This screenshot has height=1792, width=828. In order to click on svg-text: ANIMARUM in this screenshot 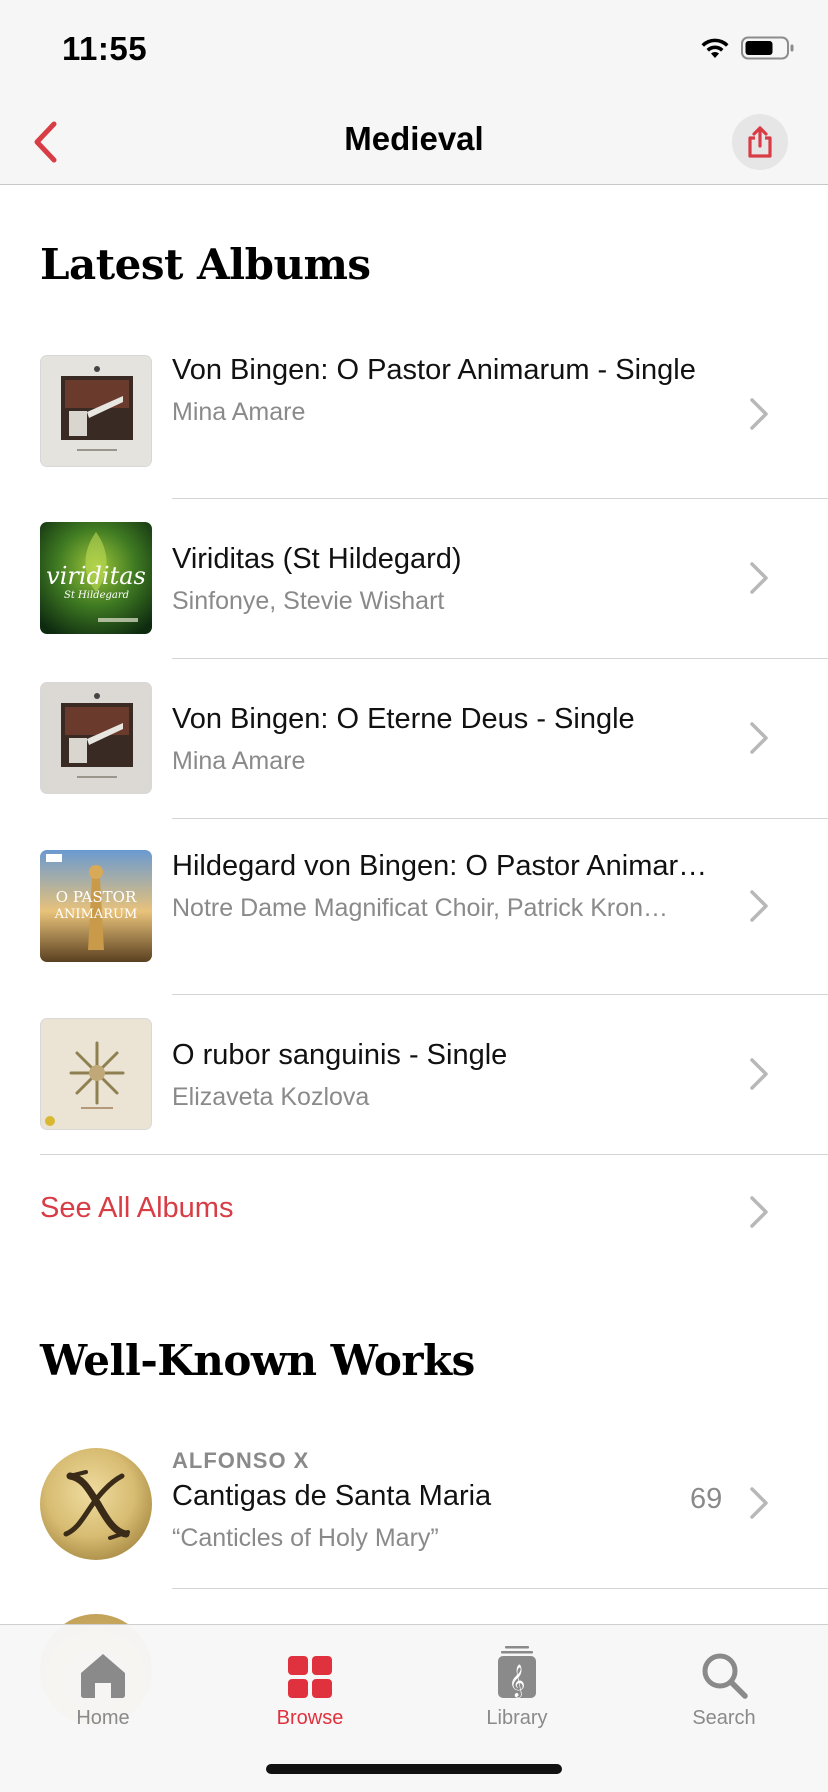, I will do `click(96, 914)`.